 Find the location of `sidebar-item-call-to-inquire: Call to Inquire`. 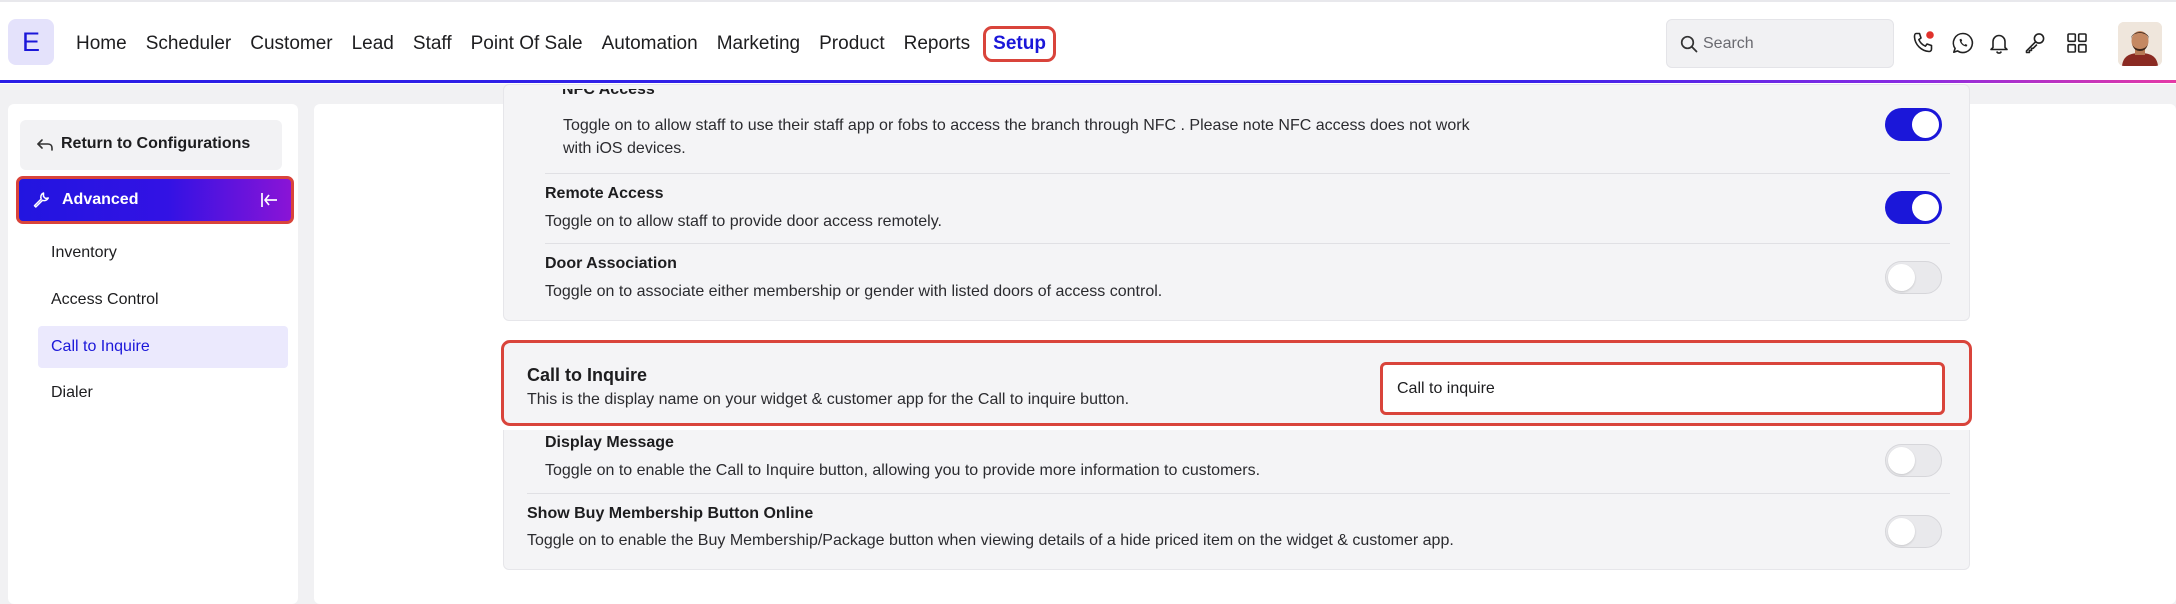

sidebar-item-call-to-inquire: Call to Inquire is located at coordinates (163, 347).